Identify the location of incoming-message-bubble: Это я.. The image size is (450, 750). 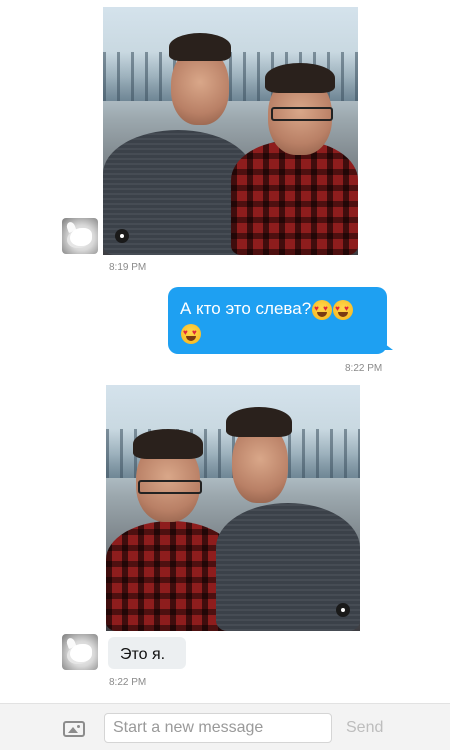
(147, 653).